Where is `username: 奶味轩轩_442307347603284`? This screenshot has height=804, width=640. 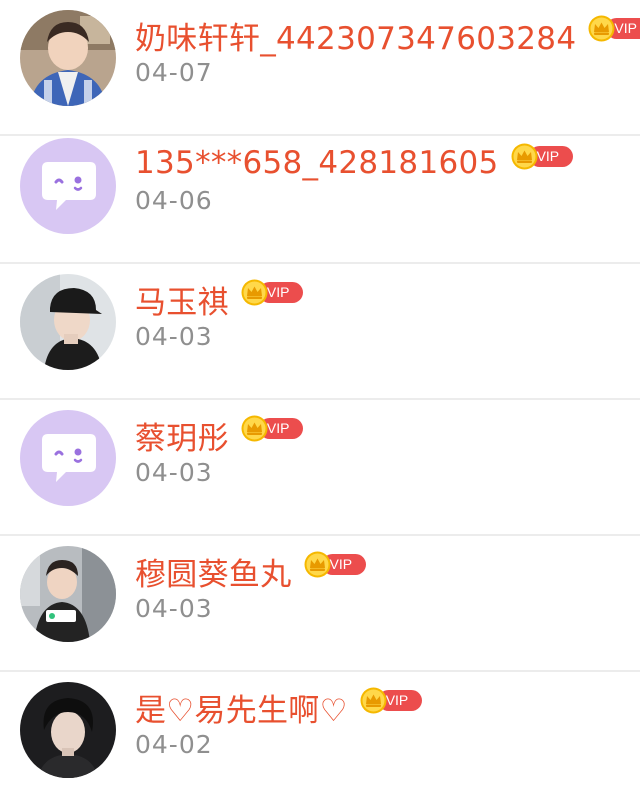
username: 奶味轩轩_442307347603284 is located at coordinates (355, 35).